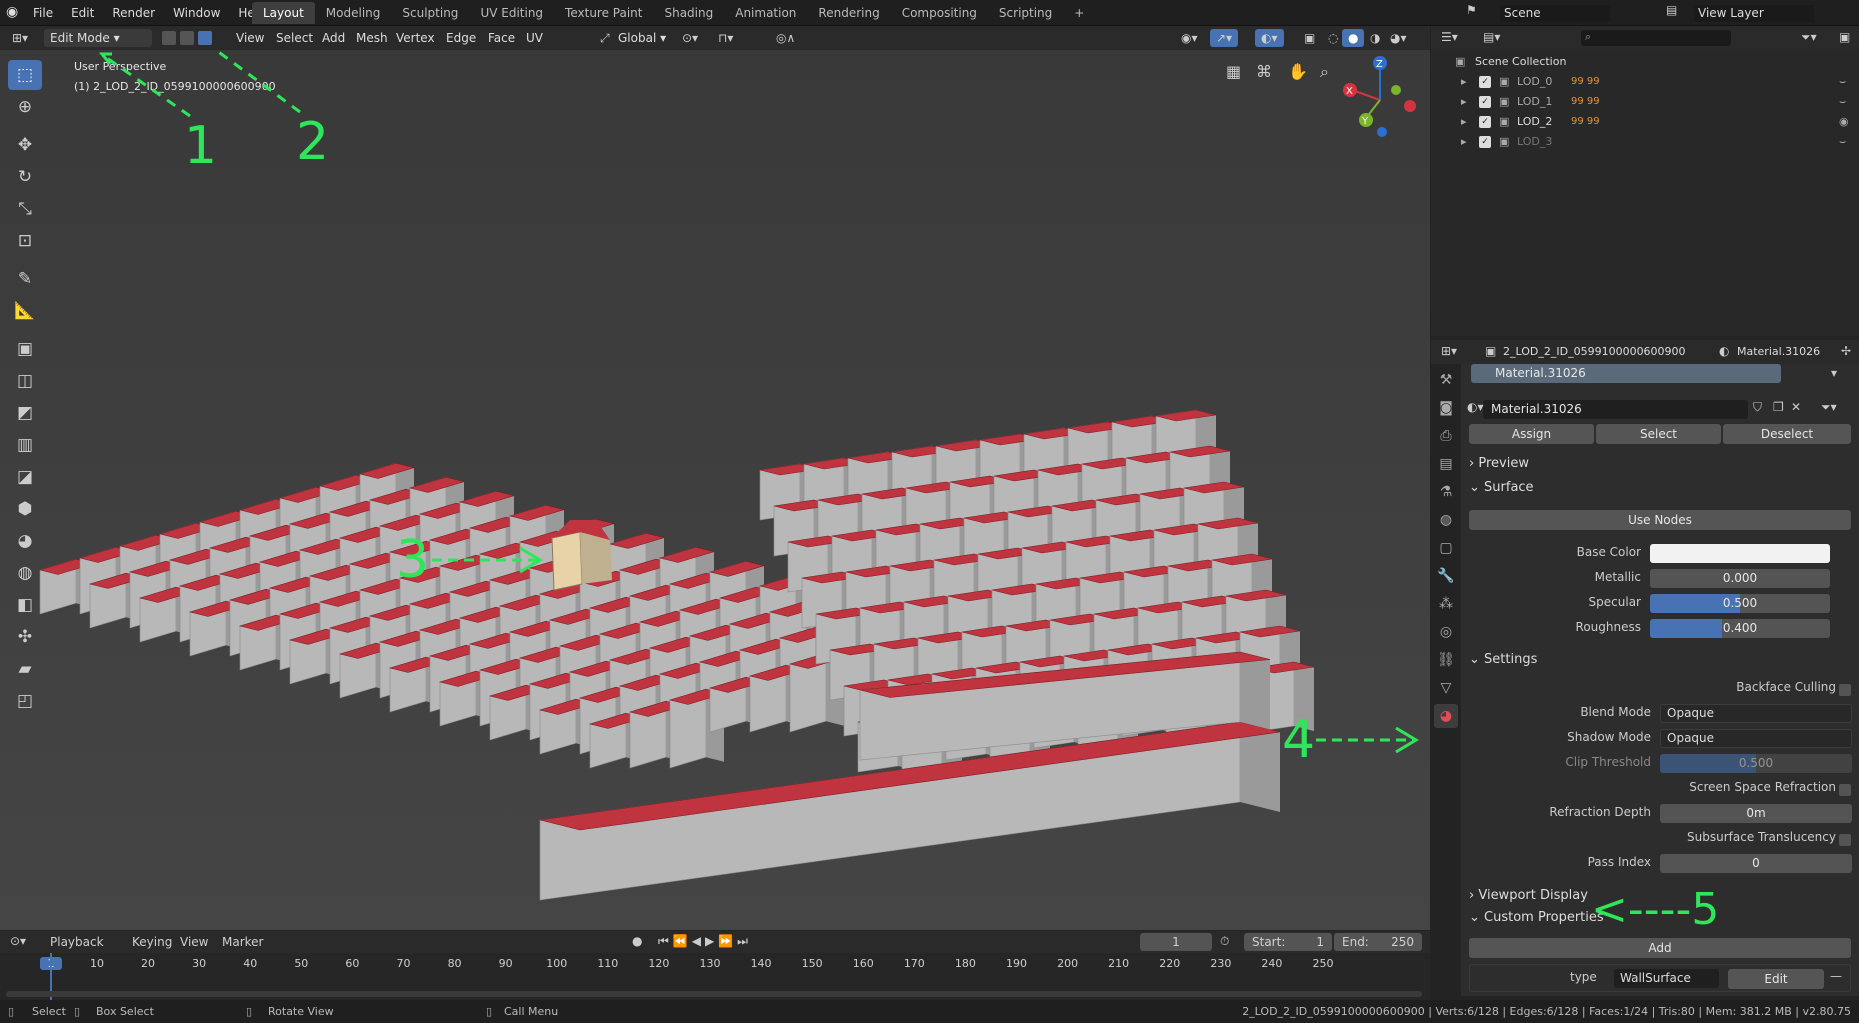 This screenshot has width=1859, height=1023. Describe the element at coordinates (43, 13) in the screenshot. I see `menu-file: File` at that location.